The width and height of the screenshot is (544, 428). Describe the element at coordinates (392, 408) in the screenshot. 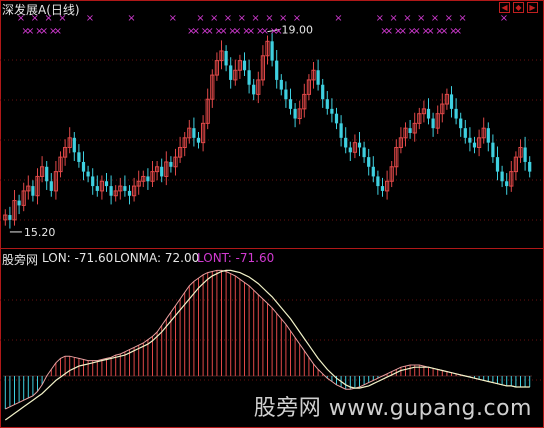

I see `watermark: 股旁网 www.gupang.com` at that location.